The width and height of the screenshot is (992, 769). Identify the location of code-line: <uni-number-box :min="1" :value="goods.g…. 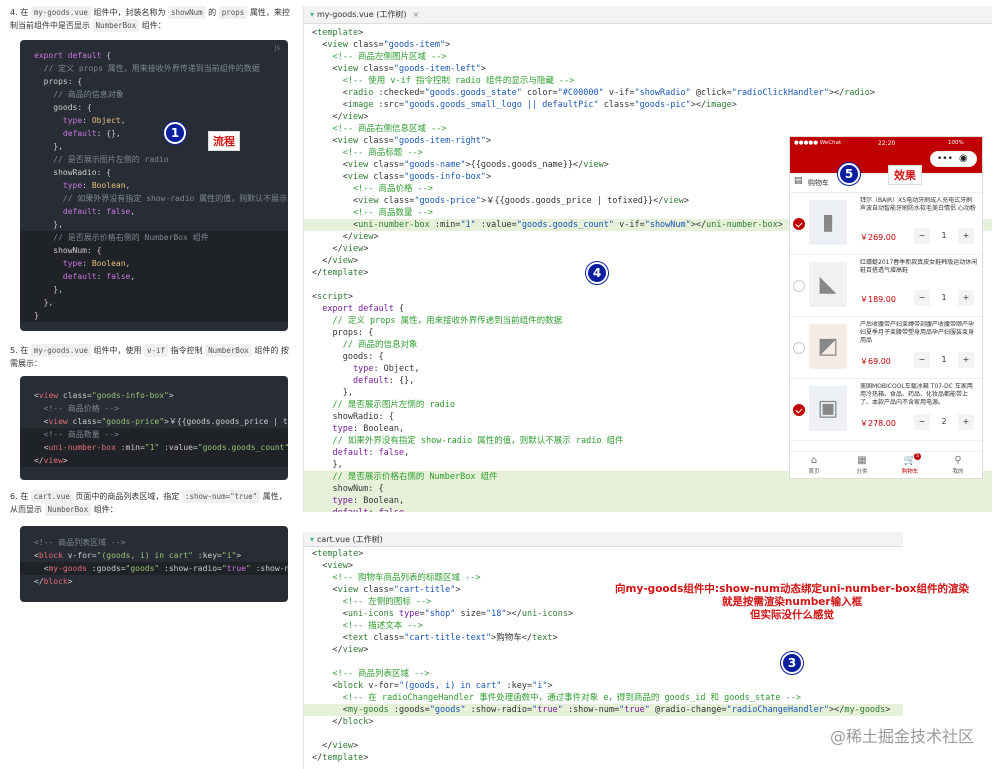
(154, 447).